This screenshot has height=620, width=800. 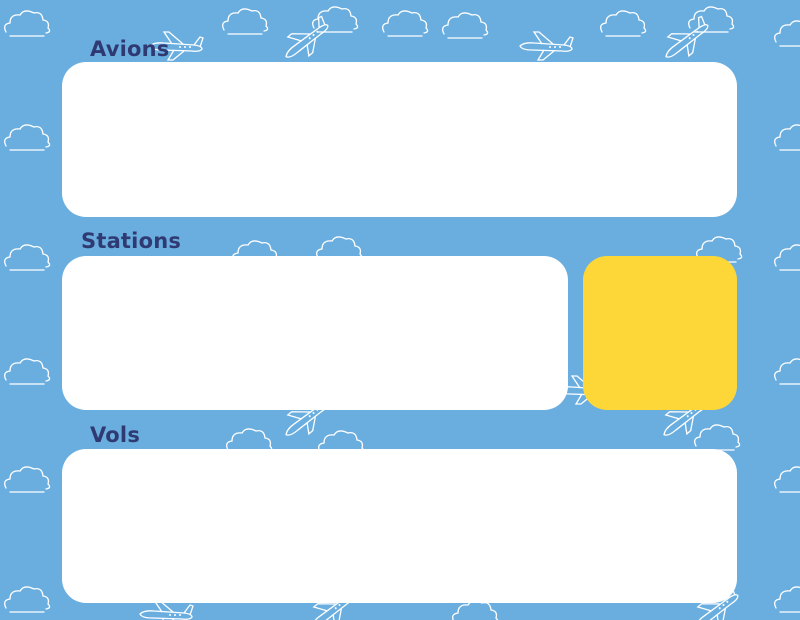 What do you see at coordinates (131, 241) in the screenshot?
I see `section-title-stations: Stations` at bounding box center [131, 241].